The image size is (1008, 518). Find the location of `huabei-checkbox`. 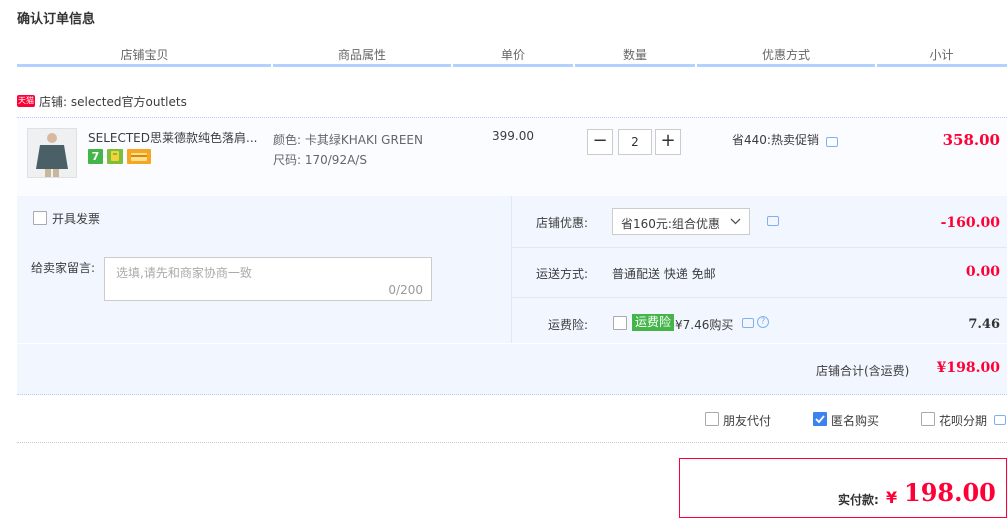

huabei-checkbox is located at coordinates (928, 419).